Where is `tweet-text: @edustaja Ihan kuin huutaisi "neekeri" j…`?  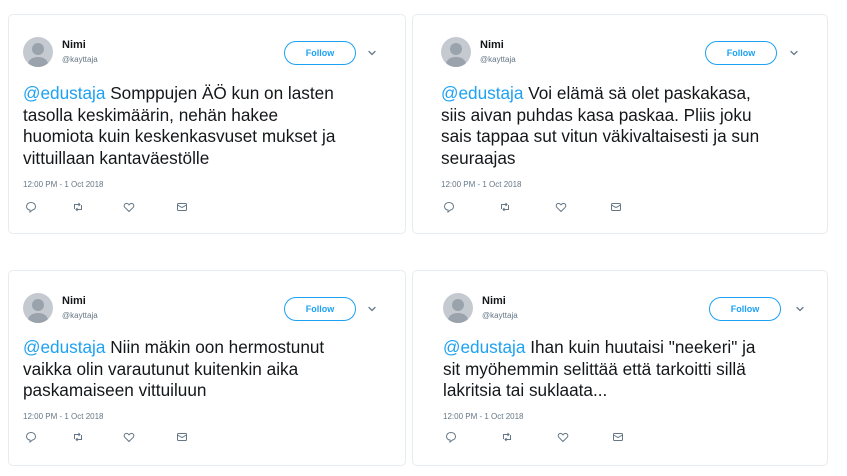
tweet-text: @edustaja Ihan kuin huutaisi "neekeri" j… is located at coordinates (635, 369).